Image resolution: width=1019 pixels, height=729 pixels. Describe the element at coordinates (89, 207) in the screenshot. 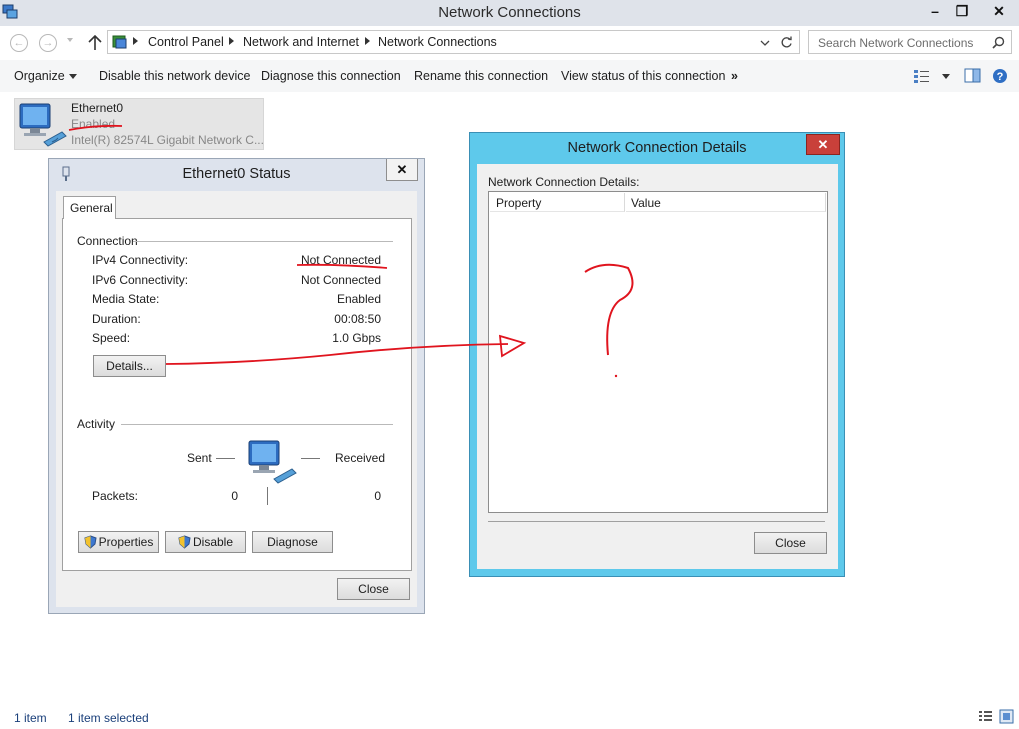

I see `tab-general: General` at that location.